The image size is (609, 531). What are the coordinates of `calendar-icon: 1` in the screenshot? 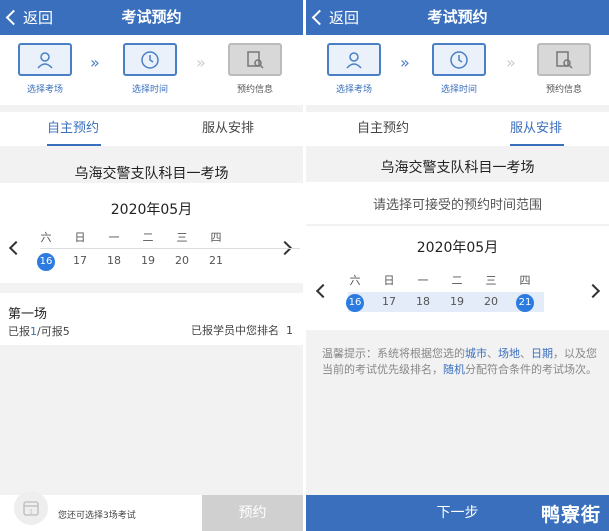 It's located at (31, 508).